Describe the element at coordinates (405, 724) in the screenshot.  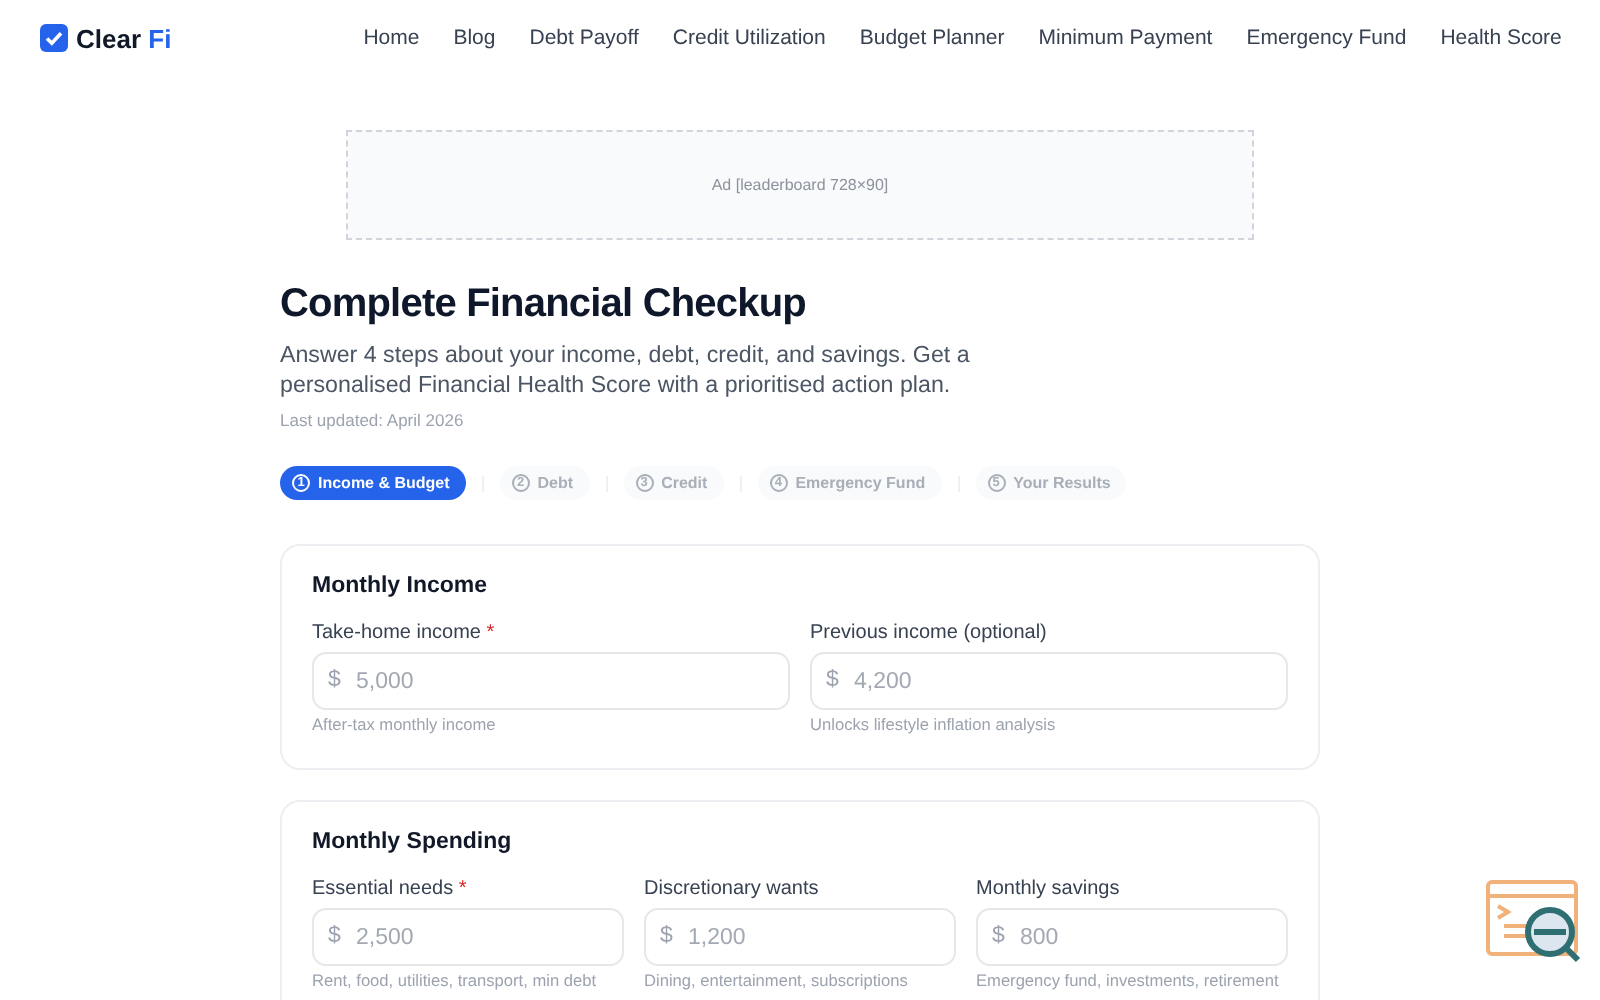
I see `field-hint: After-tax monthly income` at that location.